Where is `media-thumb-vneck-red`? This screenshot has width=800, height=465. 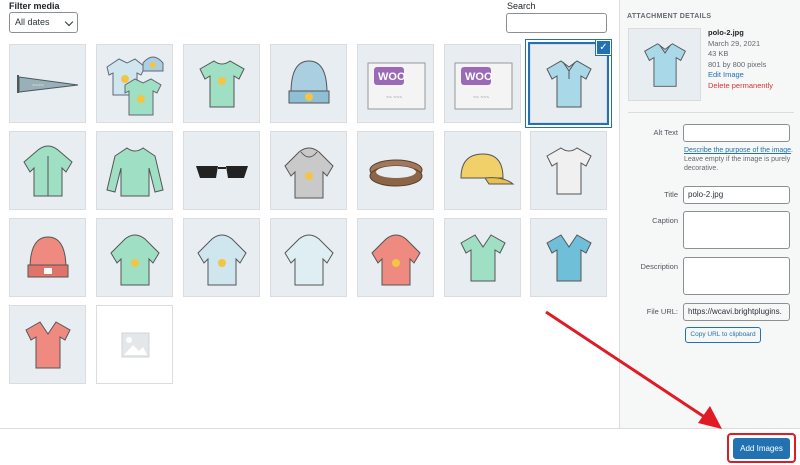 media-thumb-vneck-red is located at coordinates (47, 344).